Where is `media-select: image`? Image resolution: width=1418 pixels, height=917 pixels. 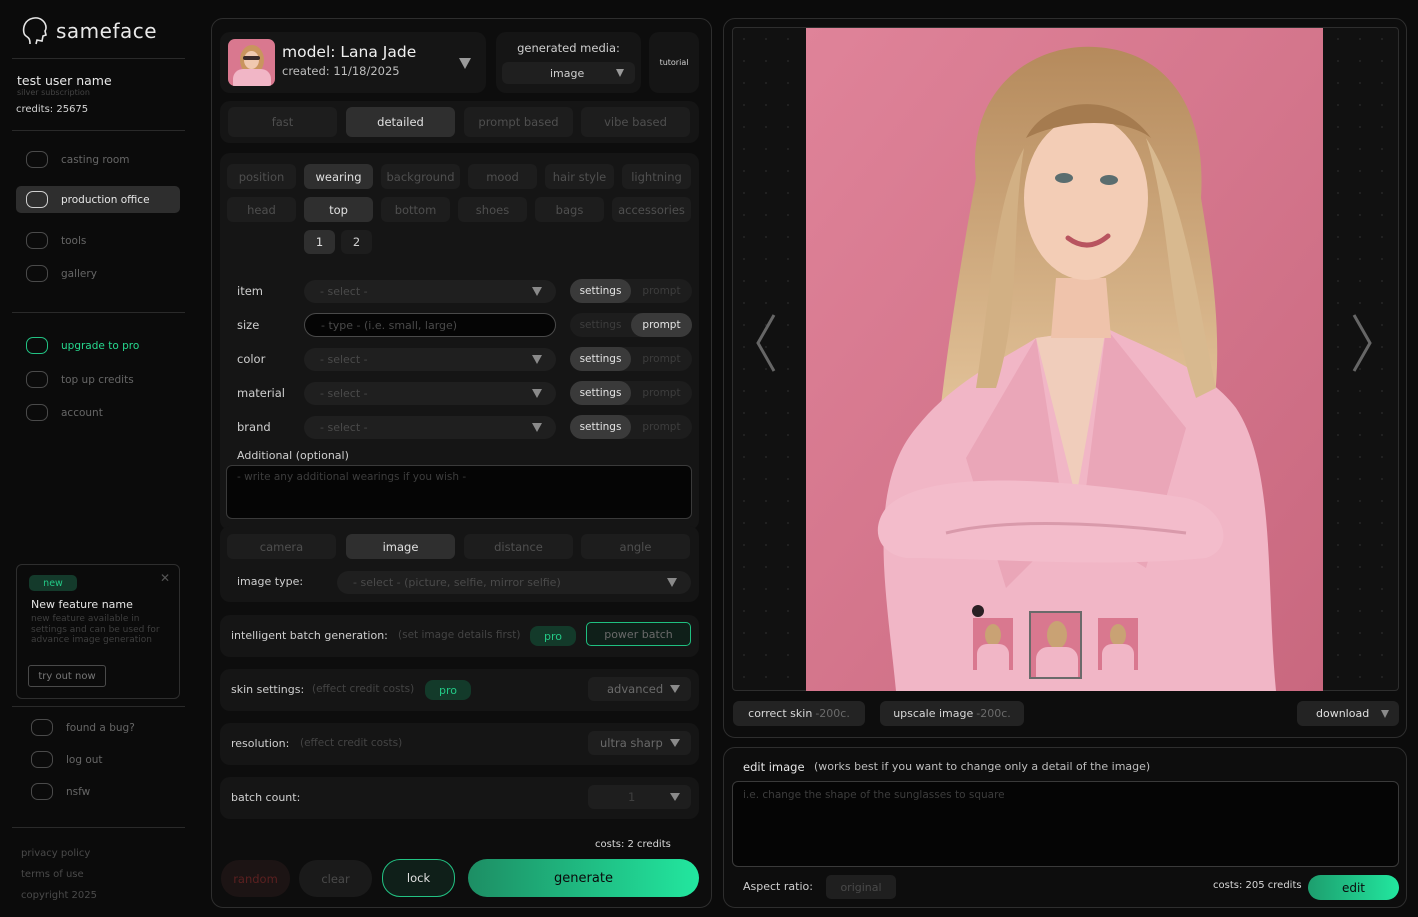 media-select: image is located at coordinates (568, 73).